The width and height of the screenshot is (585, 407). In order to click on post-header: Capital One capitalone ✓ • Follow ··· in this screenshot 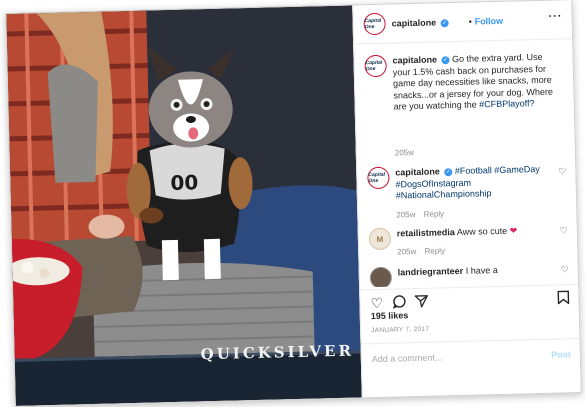, I will do `click(463, 22)`.